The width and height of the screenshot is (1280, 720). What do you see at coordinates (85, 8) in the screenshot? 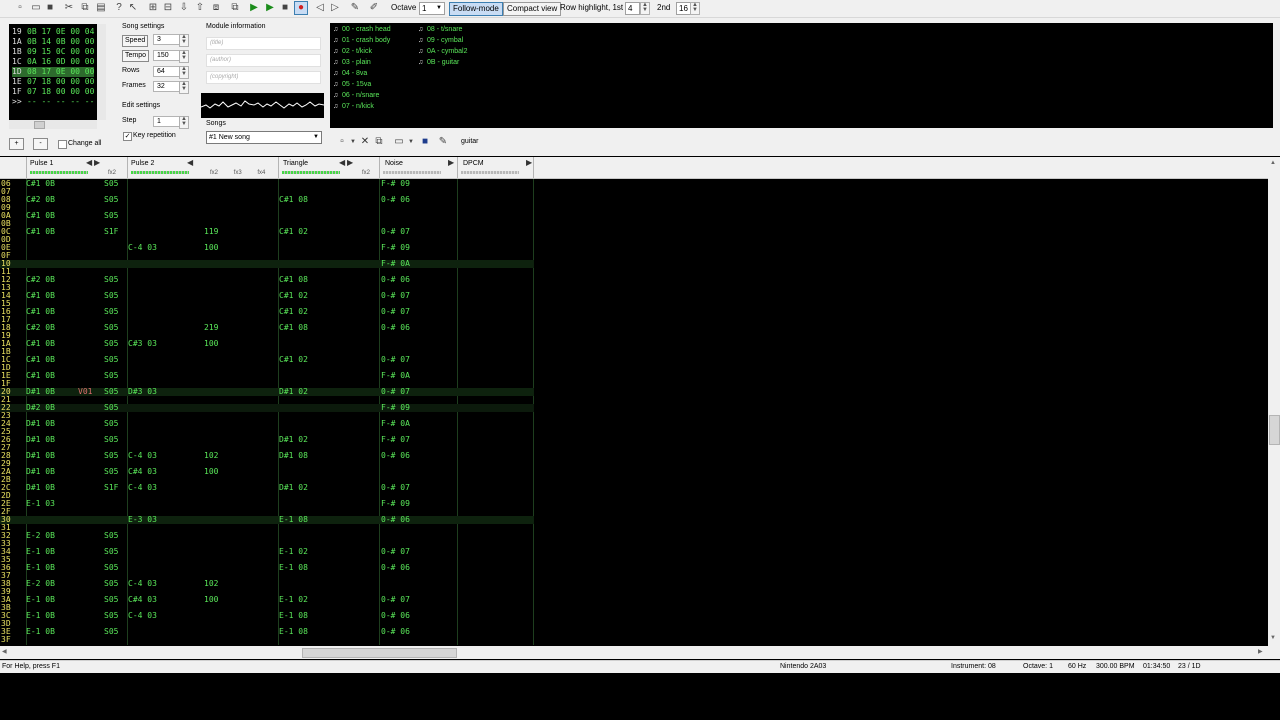
I see `copy-icon: ⧉` at bounding box center [85, 8].